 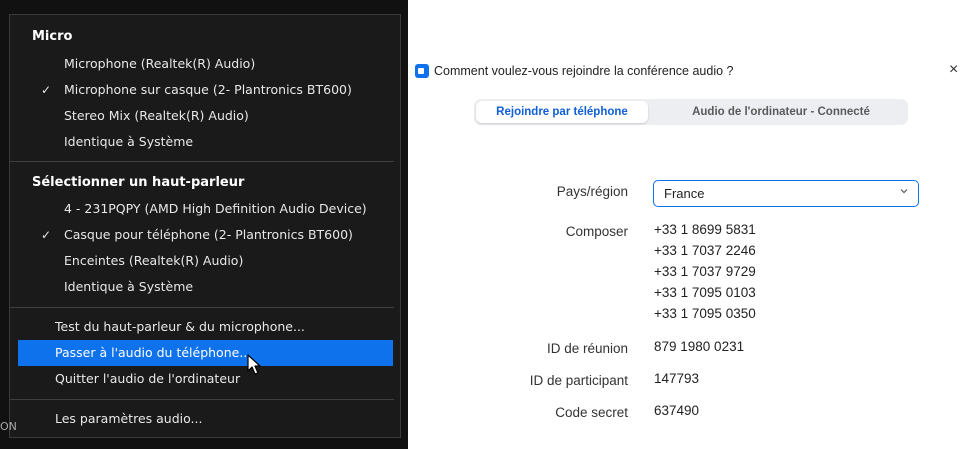 What do you see at coordinates (786, 193) in the screenshot?
I see `country-select: France` at bounding box center [786, 193].